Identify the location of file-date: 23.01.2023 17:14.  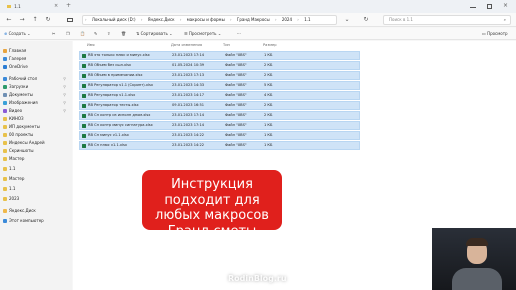
(188, 115).